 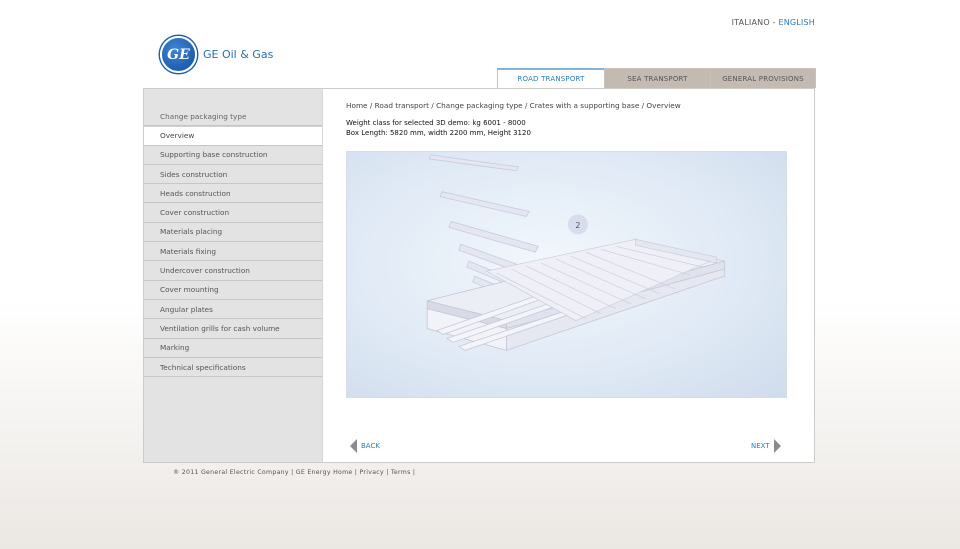 I want to click on logo-text: GE Oil & Gas, so click(x=238, y=54).